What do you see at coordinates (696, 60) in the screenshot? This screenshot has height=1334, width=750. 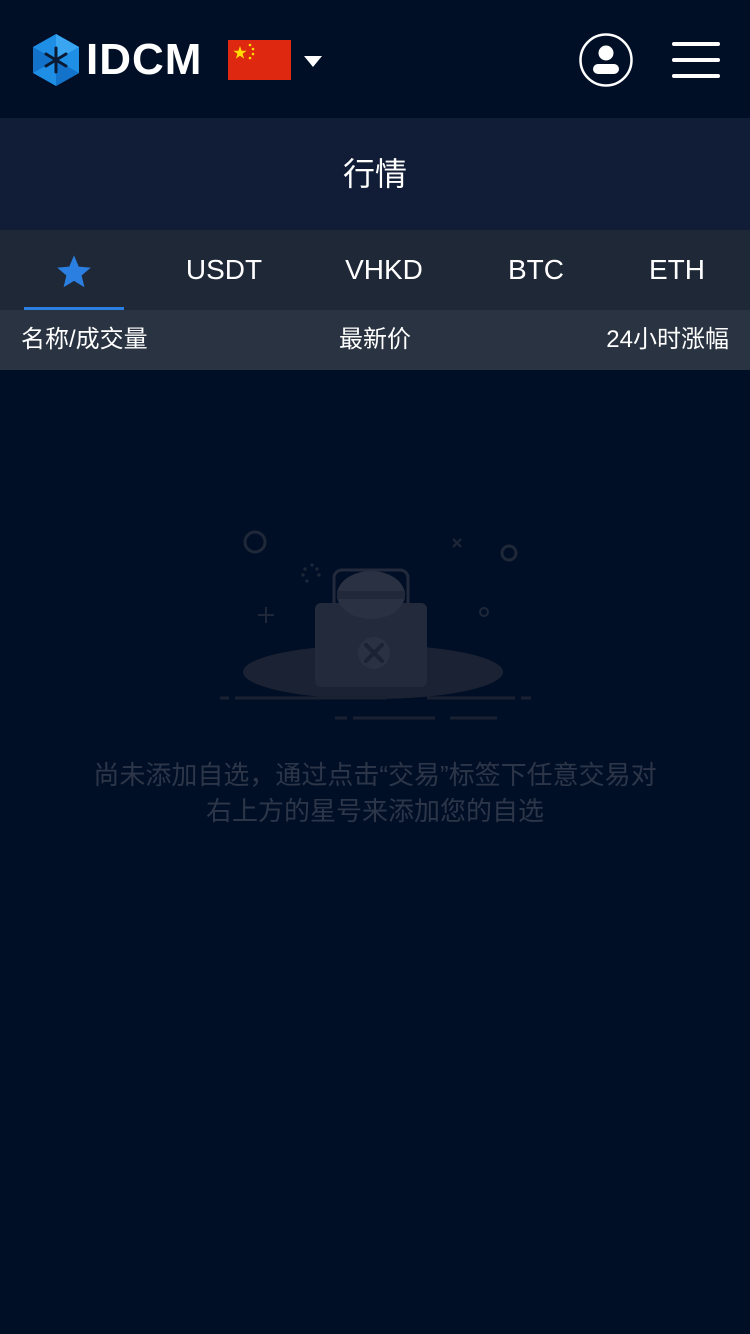 I see `menu-icon` at bounding box center [696, 60].